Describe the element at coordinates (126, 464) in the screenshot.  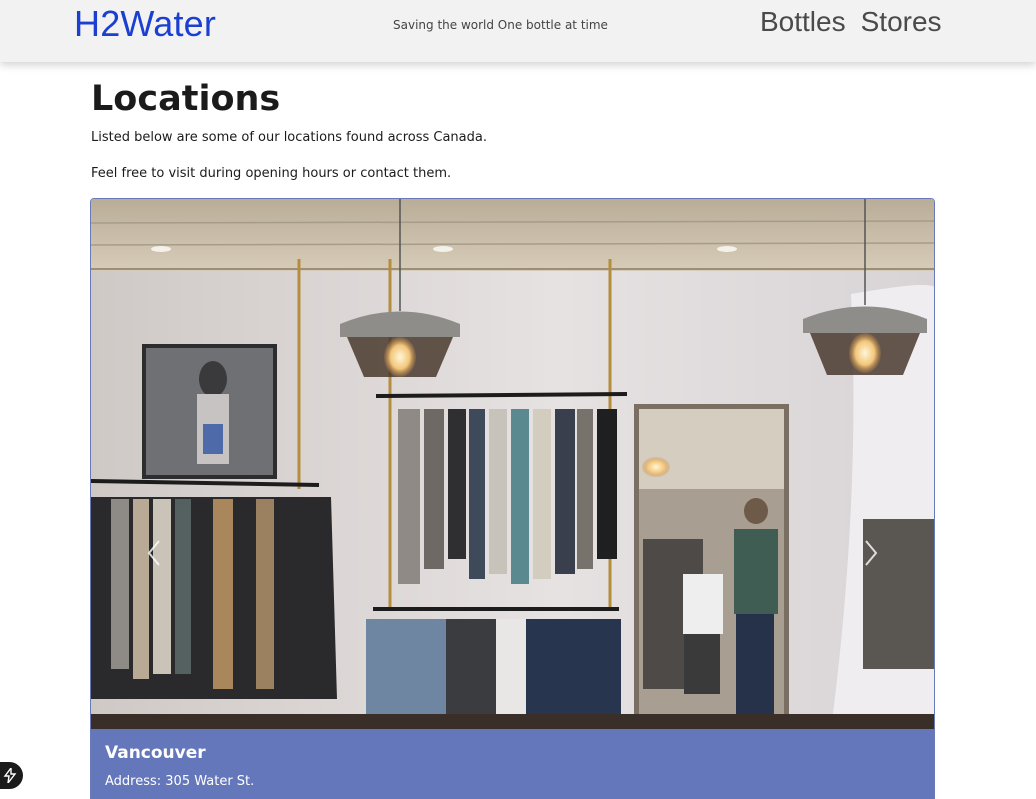
I see `carousel-prev-button` at that location.